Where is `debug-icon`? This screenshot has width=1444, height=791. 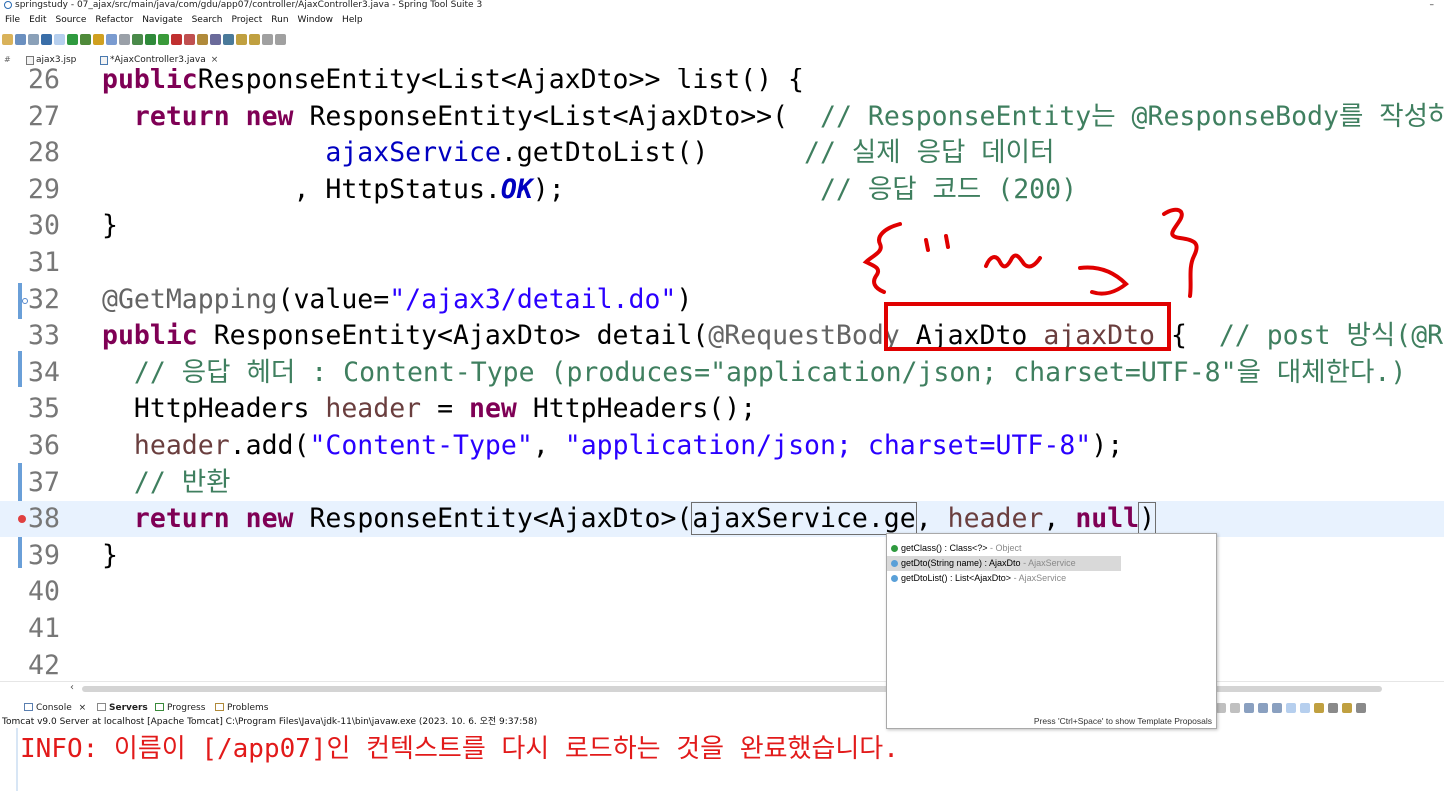
debug-icon is located at coordinates (137, 39).